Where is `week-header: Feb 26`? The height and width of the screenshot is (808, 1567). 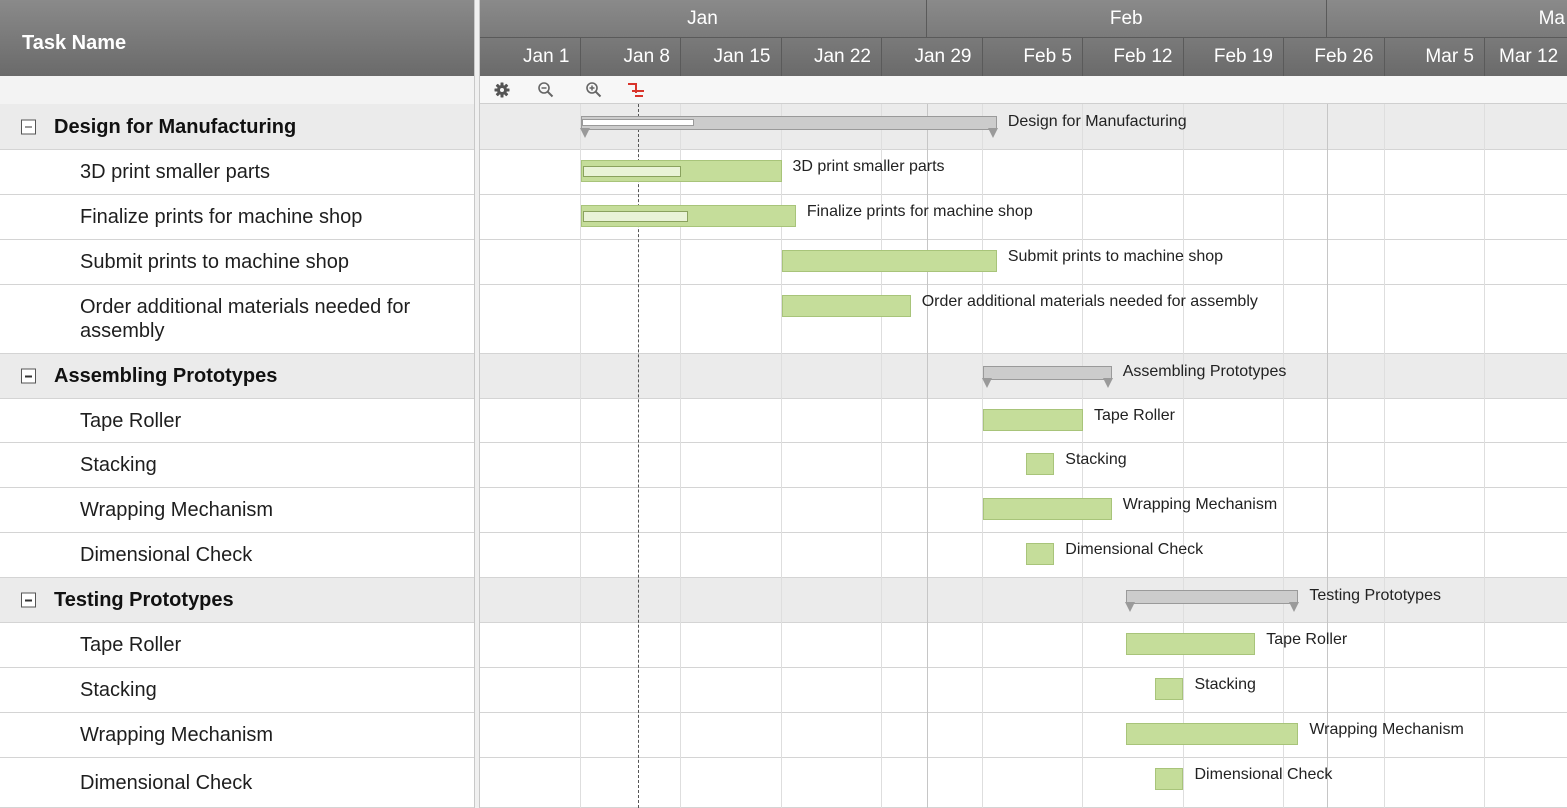 week-header: Feb 26 is located at coordinates (1334, 57).